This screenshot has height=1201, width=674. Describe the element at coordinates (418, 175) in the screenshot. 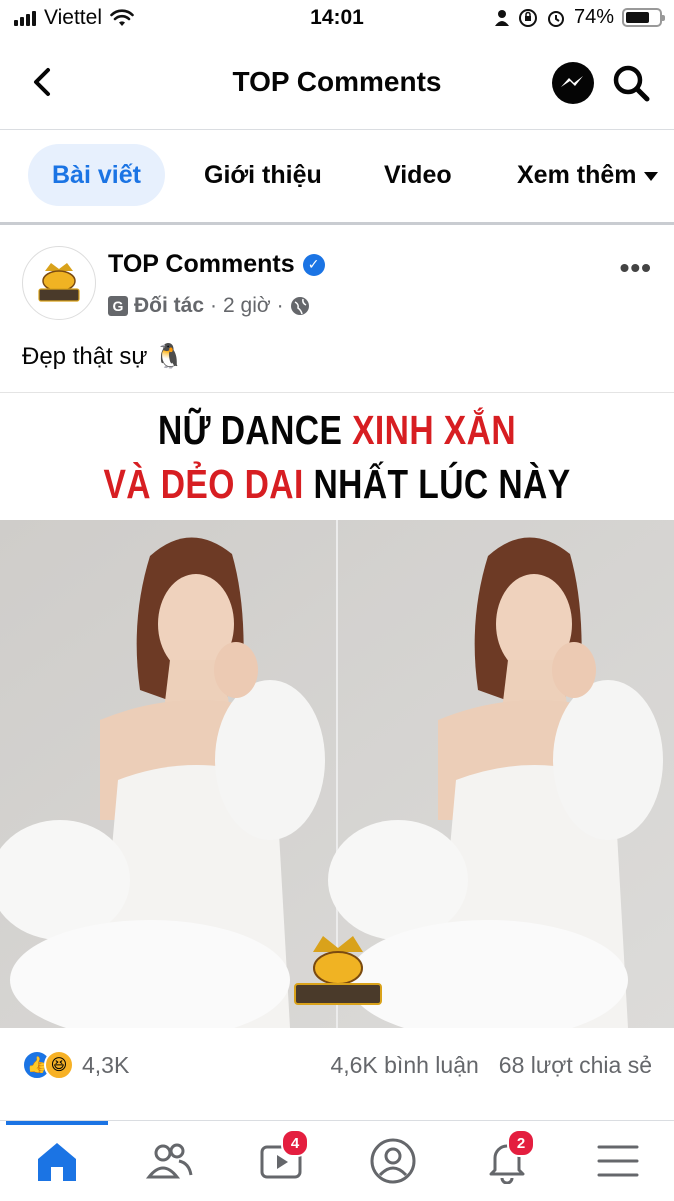

I see `tab-video: Video` at that location.